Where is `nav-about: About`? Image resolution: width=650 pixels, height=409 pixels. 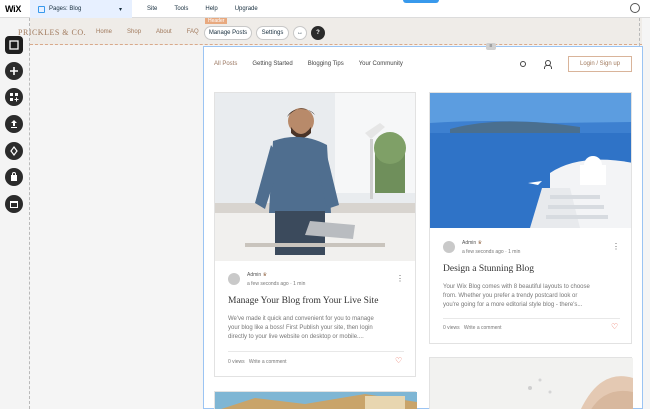
nav-about: About is located at coordinates (164, 32).